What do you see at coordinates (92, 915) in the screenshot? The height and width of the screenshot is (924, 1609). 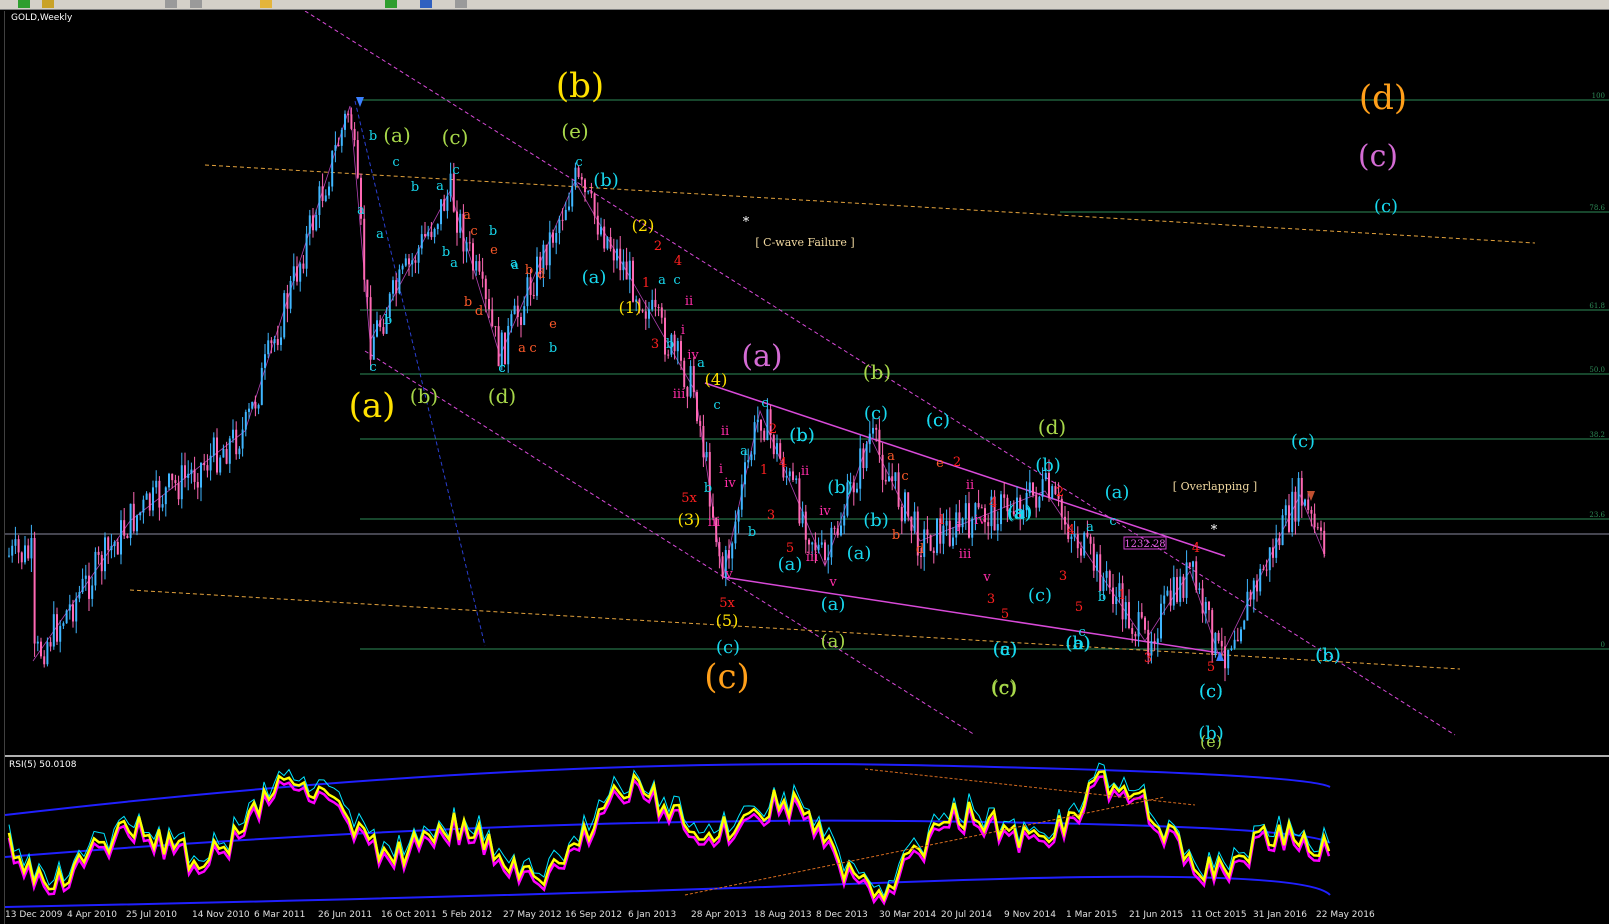 I see `time-axis-label: 4 Apr 2010` at bounding box center [92, 915].